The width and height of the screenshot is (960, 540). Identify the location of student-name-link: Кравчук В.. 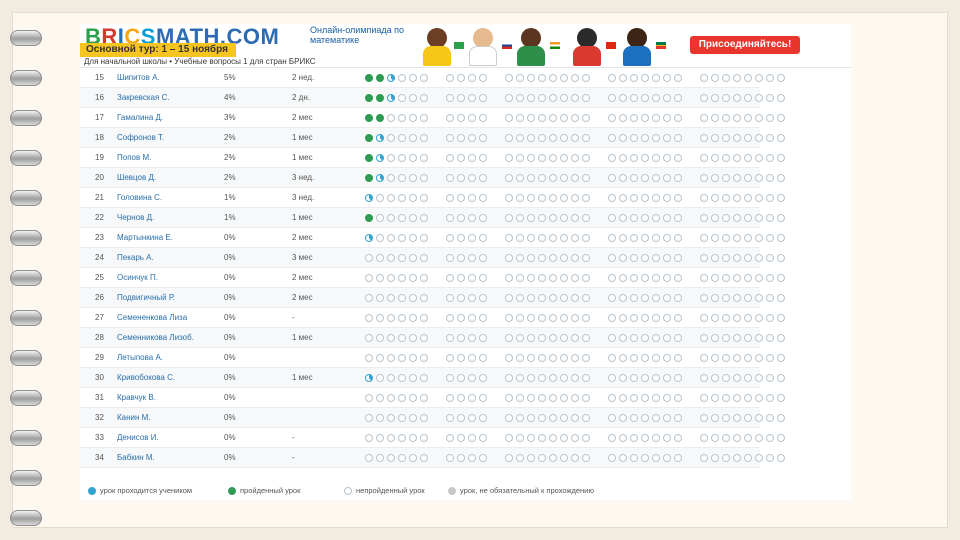
(169, 397).